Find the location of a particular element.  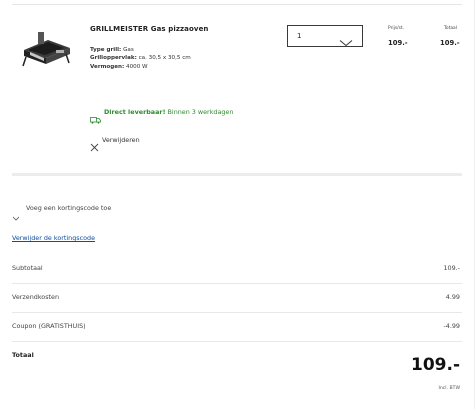

product-title: GRILLMEISTER Gas pizzaoven is located at coordinates (149, 29).